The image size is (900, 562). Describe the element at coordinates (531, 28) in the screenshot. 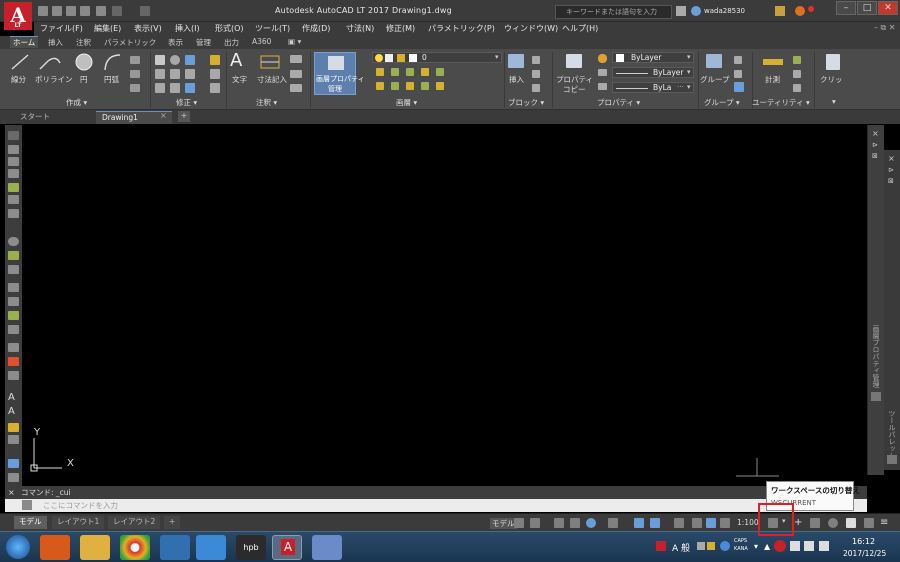

I see `menu-window: ウィンドウ(W)` at that location.